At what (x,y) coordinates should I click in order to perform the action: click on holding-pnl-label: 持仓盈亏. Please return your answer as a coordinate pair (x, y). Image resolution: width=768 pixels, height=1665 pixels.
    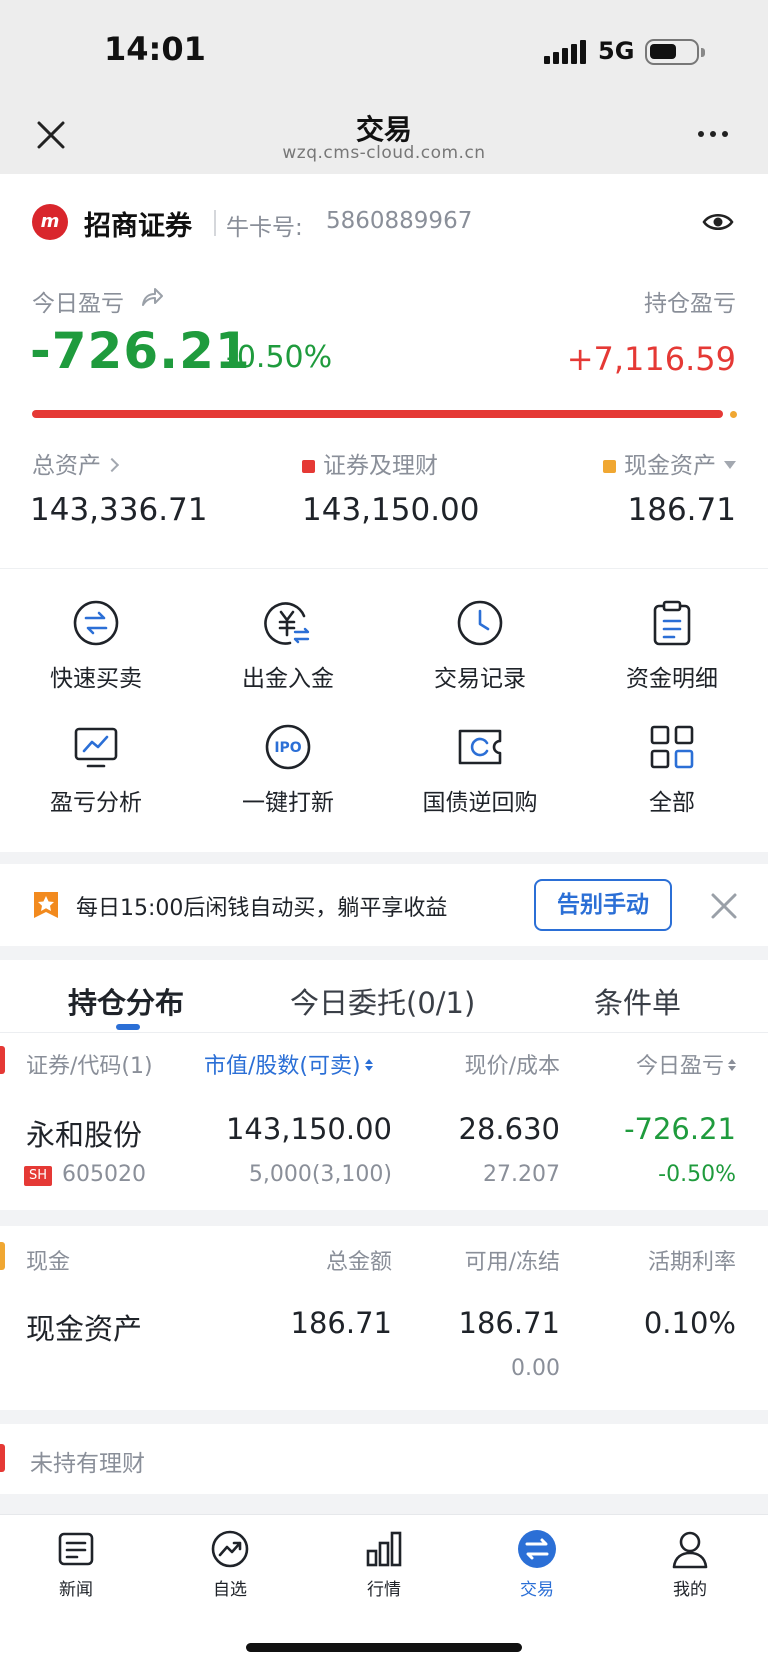
    Looking at the image, I should click on (690, 304).